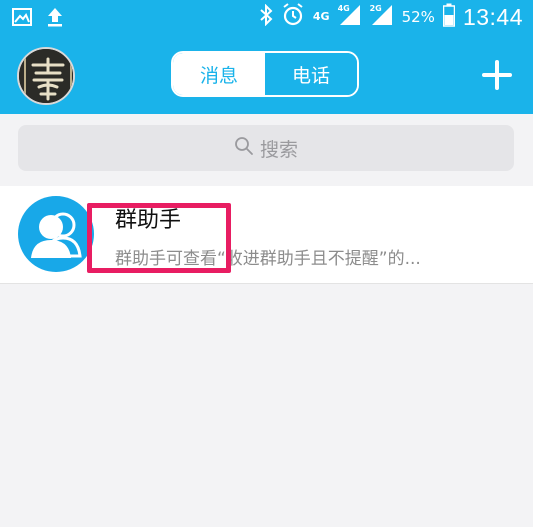  Describe the element at coordinates (244, 148) in the screenshot. I see `search-icon` at that location.